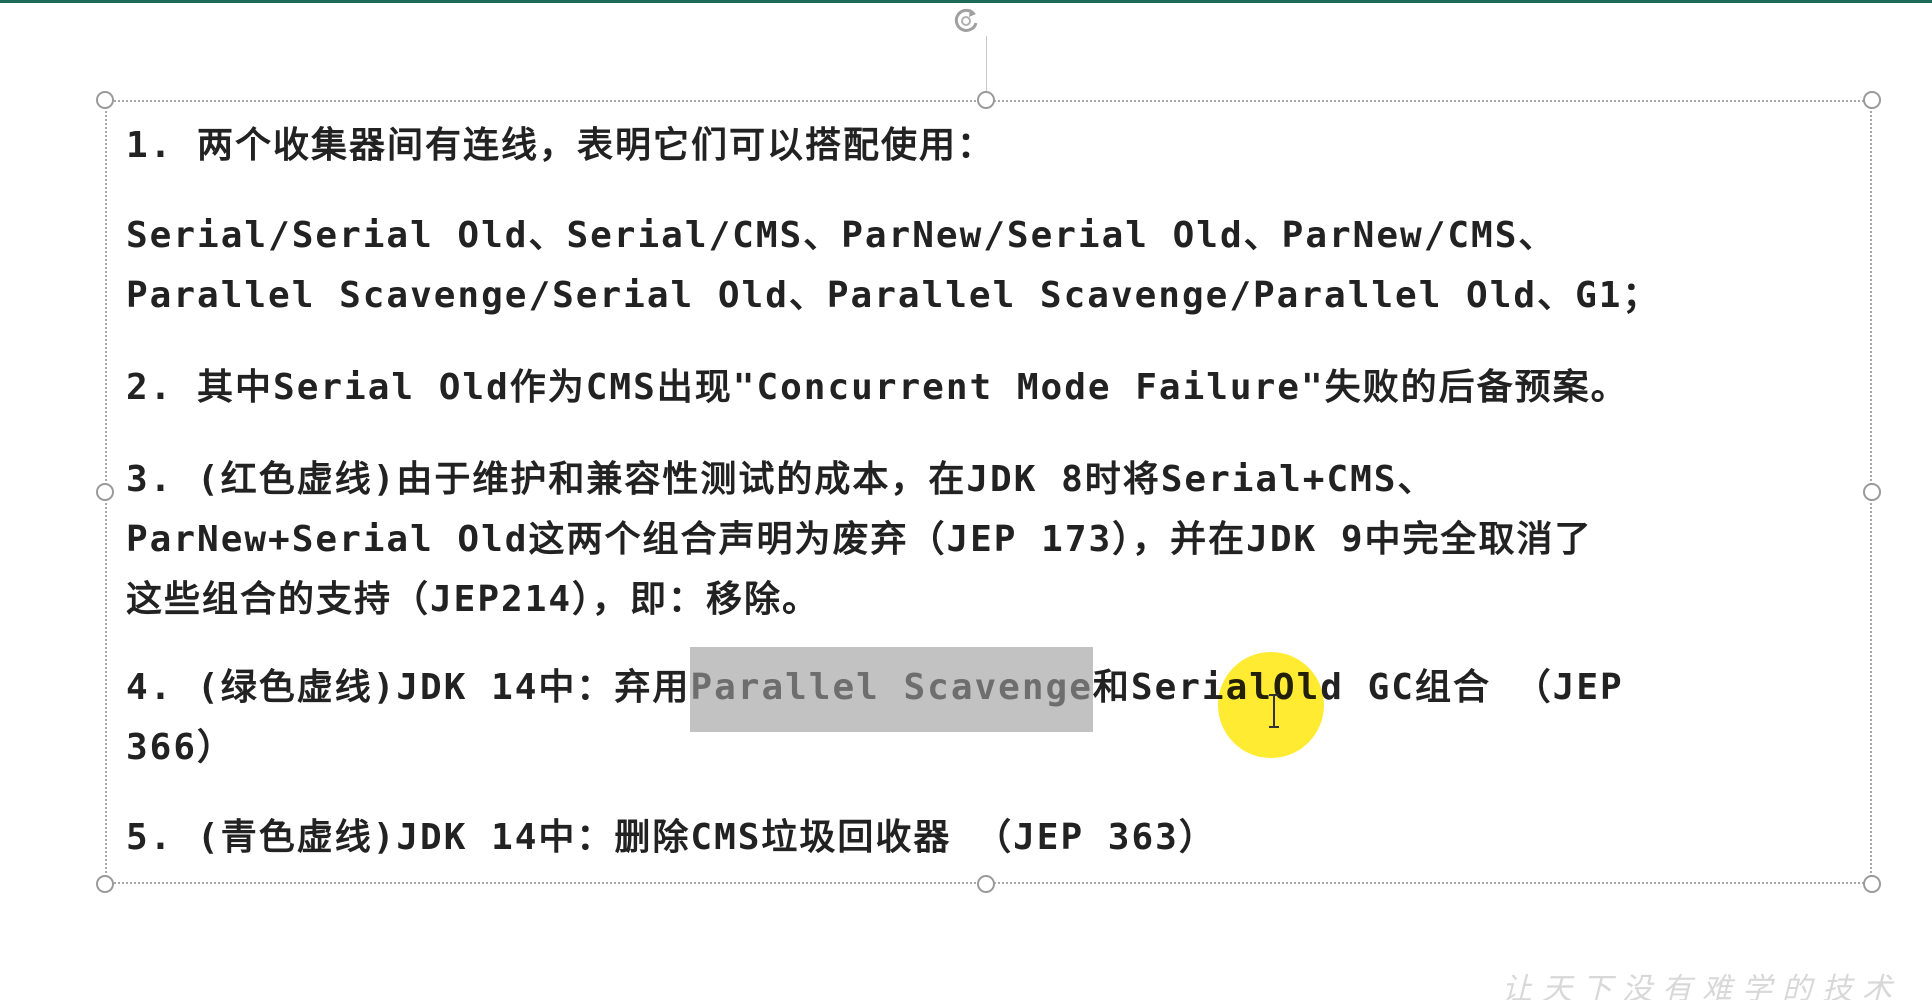  I want to click on point-3-line-3: 这些组合的支持（JEP214），即：移除。, so click(473, 599).